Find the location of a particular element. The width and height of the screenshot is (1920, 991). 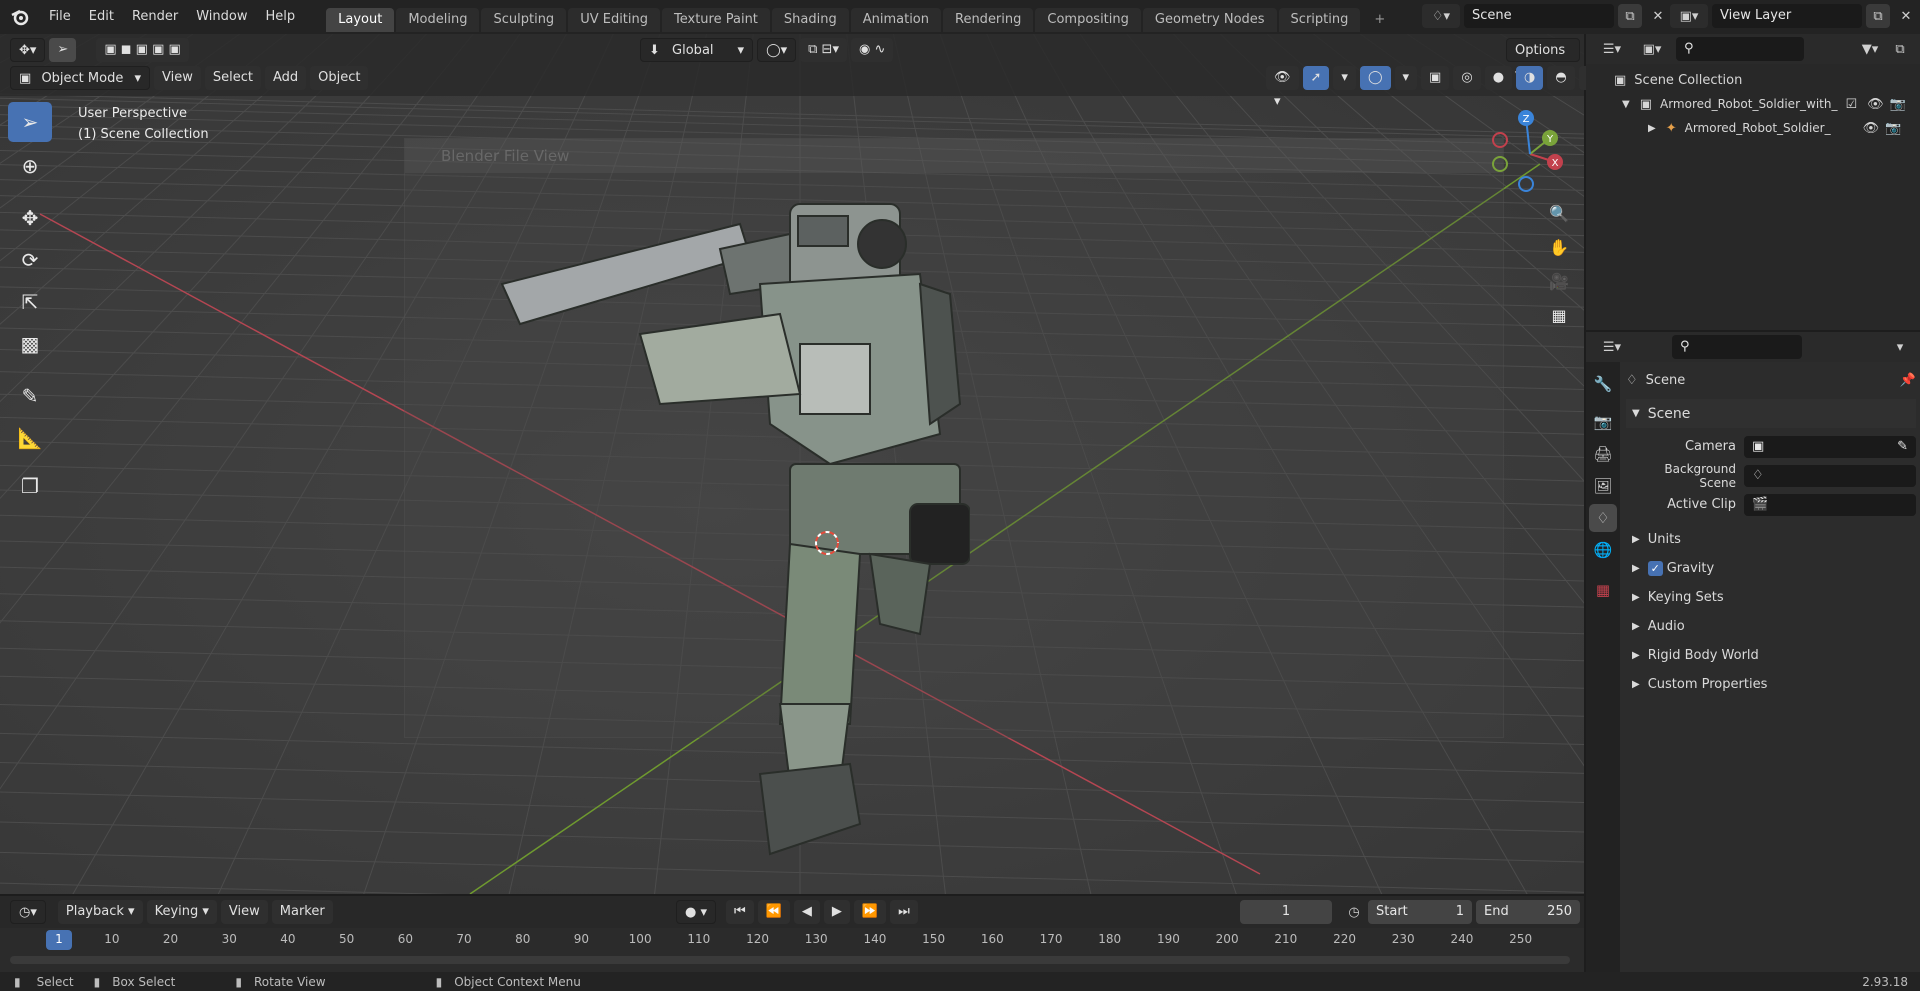

shading-wireframe-icon: ◎ is located at coordinates (1467, 78).